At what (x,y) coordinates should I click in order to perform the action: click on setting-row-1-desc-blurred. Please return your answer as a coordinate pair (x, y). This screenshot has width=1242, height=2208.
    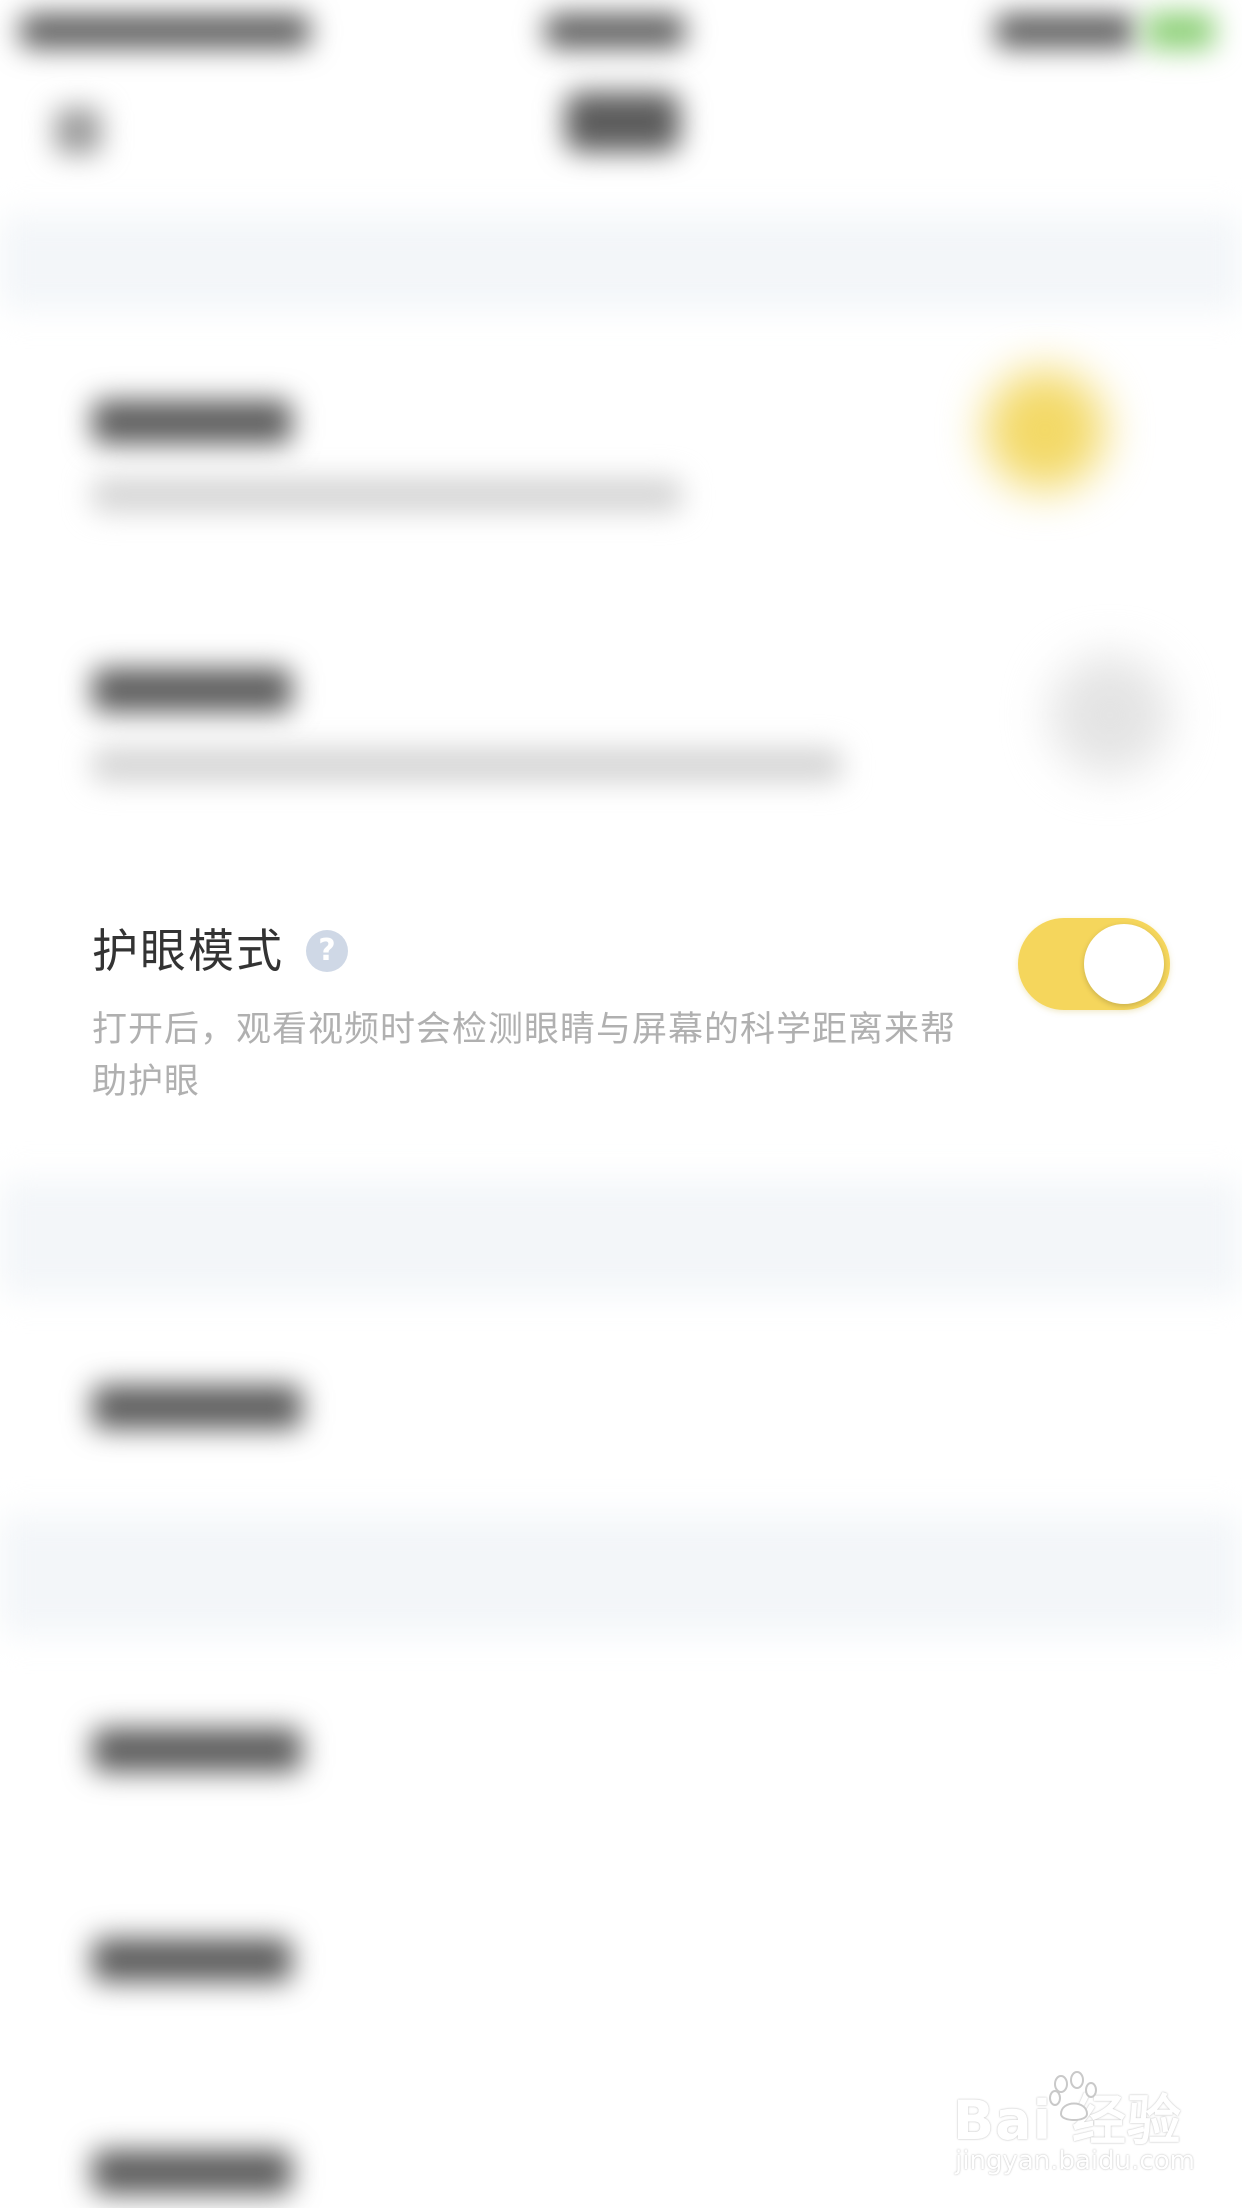
    Looking at the image, I should click on (387, 495).